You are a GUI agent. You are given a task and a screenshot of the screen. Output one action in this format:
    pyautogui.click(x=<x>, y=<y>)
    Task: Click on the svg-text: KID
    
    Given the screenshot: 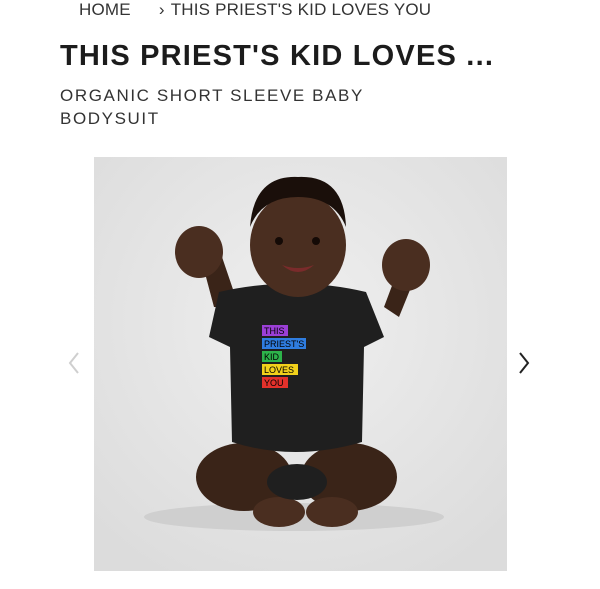 What is the action you would take?
    pyautogui.click(x=272, y=357)
    